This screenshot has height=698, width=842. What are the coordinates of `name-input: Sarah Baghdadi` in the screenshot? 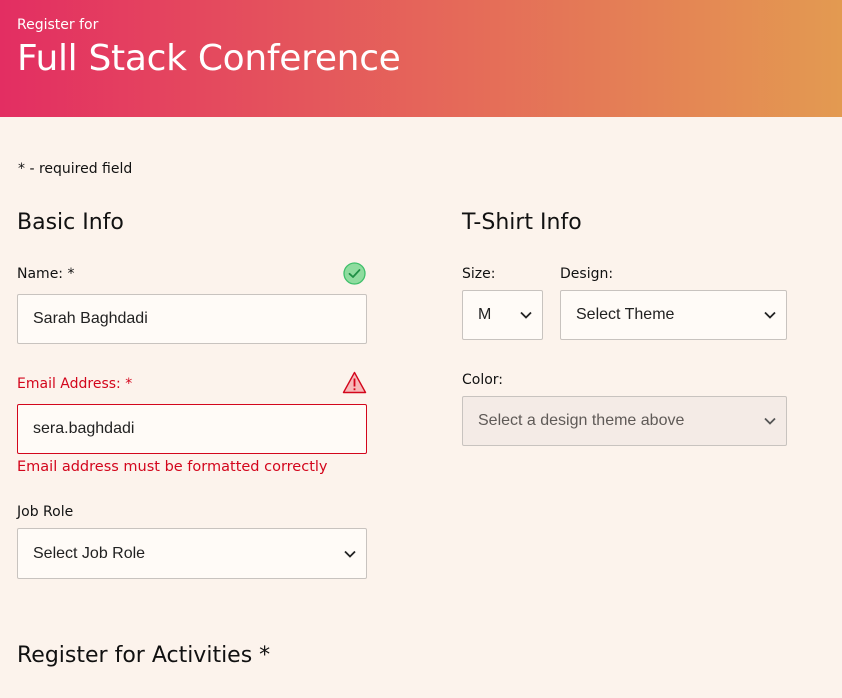 It's located at (192, 319).